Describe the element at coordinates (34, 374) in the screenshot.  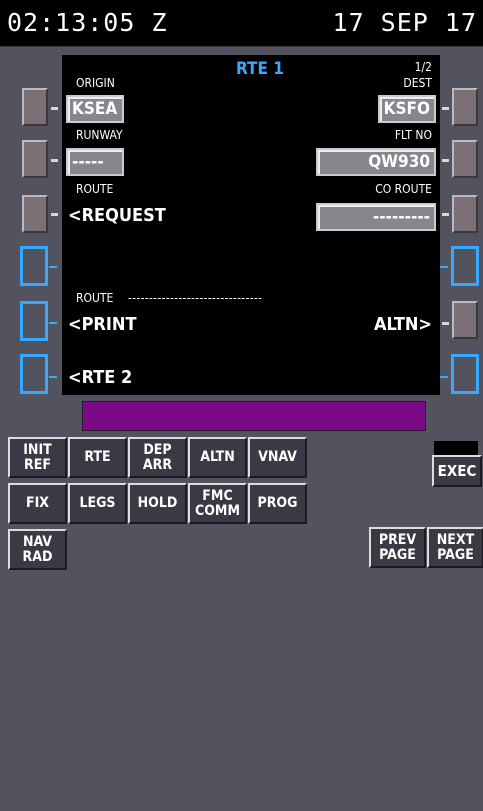
I see `lsk-6l` at that location.